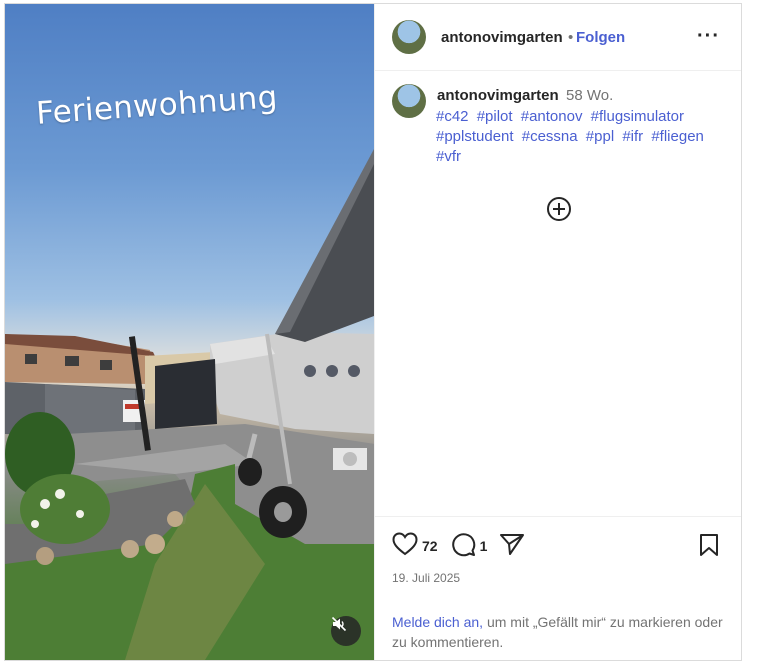  I want to click on heart-icon, so click(405, 543).